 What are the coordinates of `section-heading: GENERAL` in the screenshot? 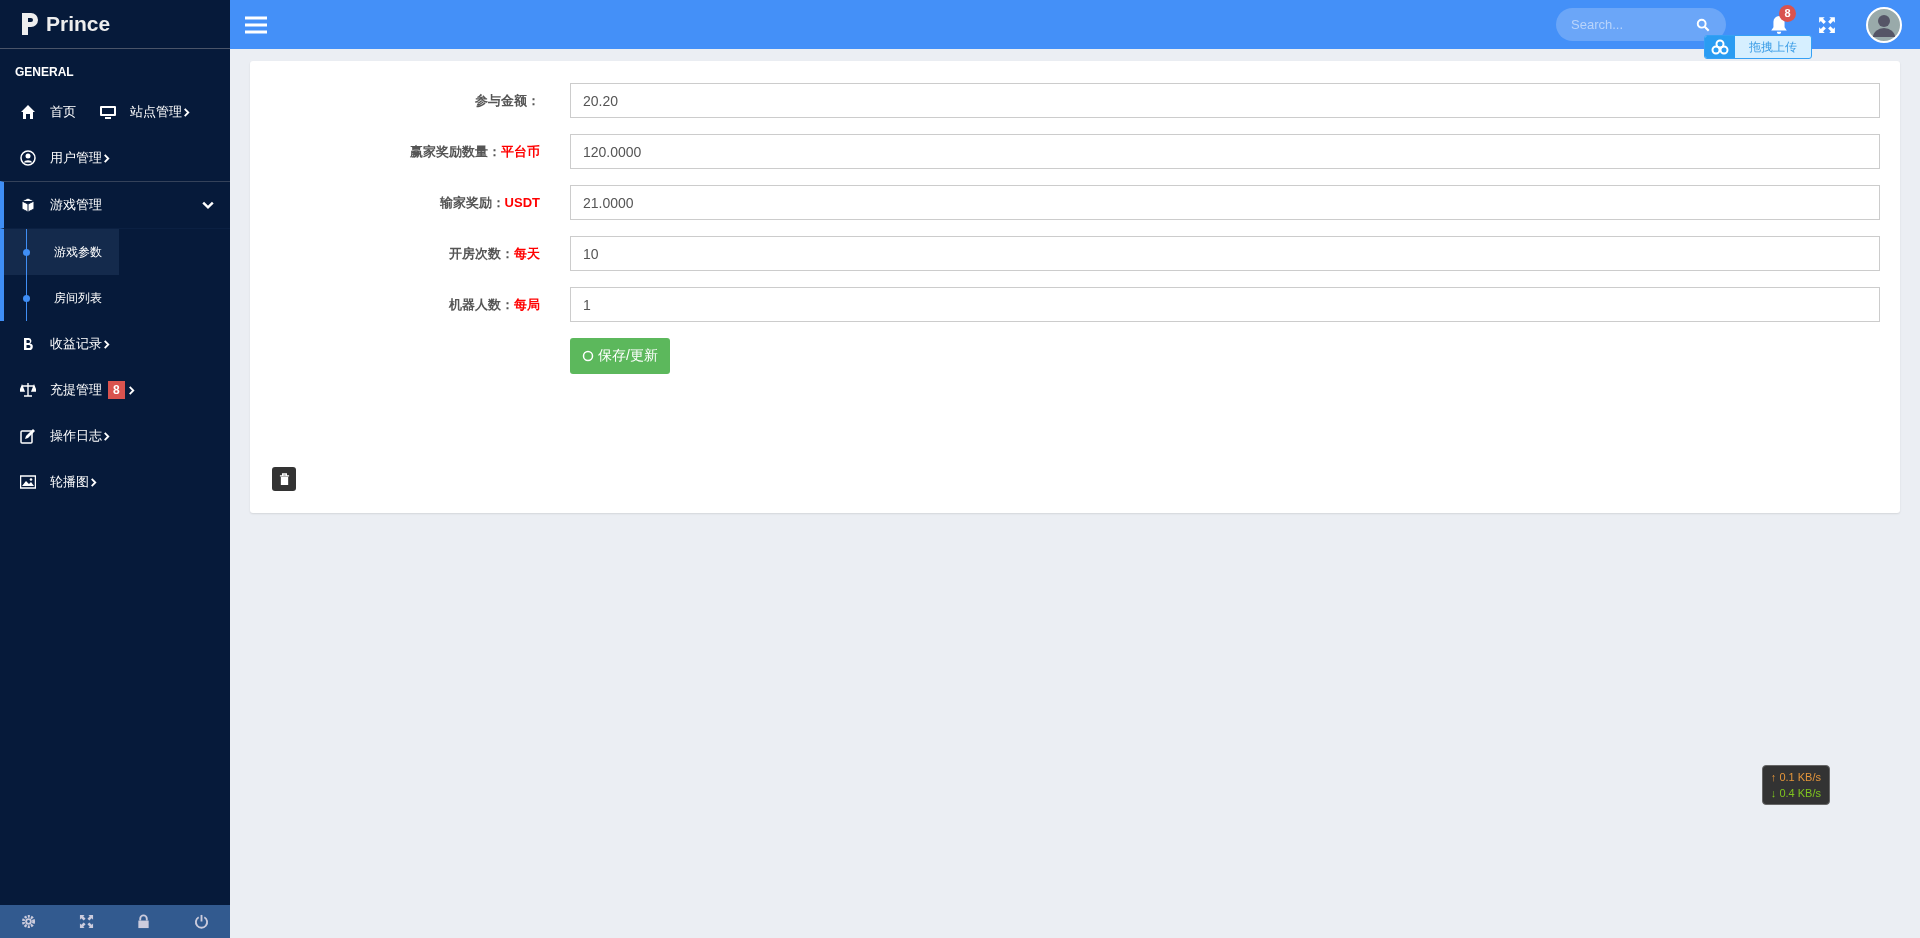 It's located at (44, 72).